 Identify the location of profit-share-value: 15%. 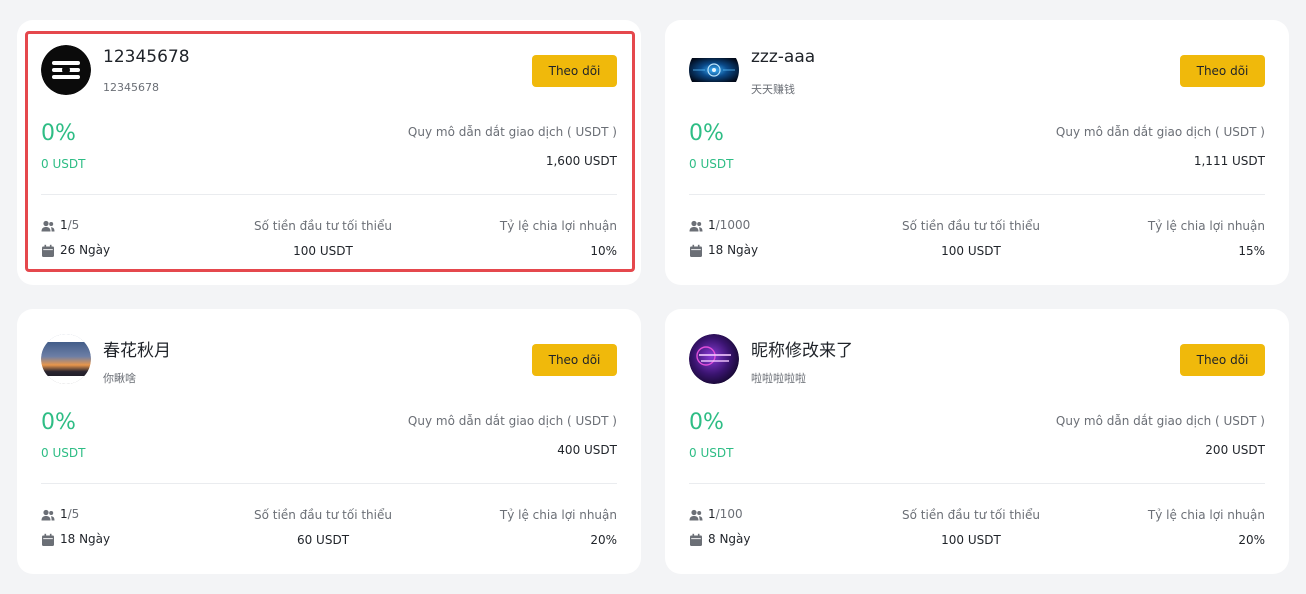
(1251, 251).